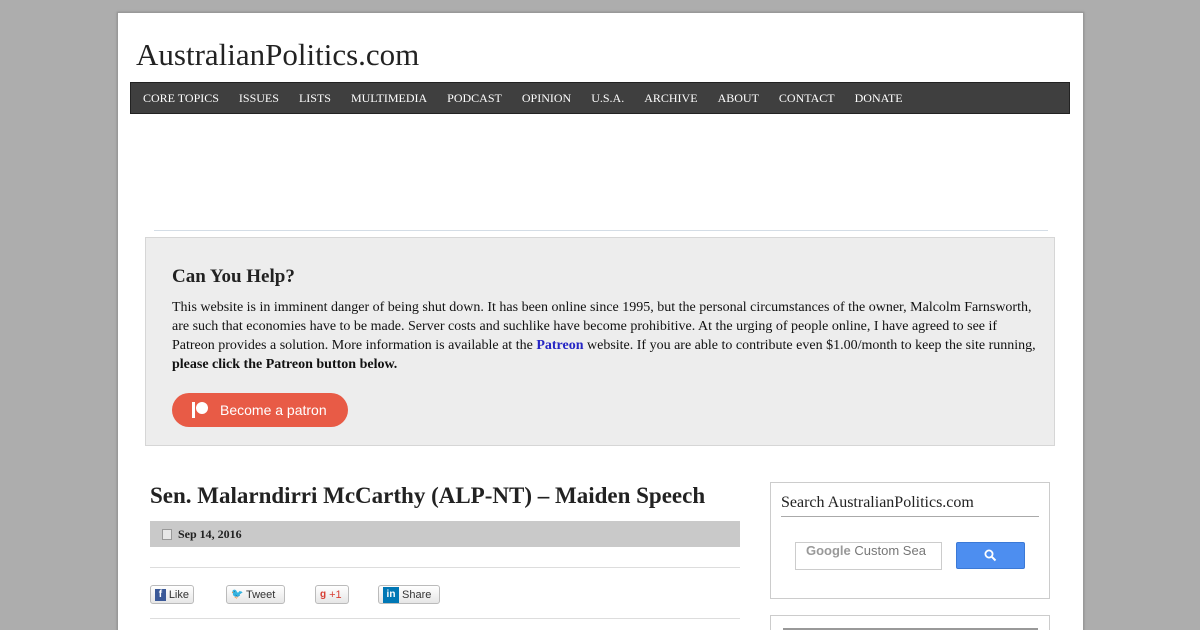 This screenshot has height=630, width=1200. Describe the element at coordinates (445, 618) in the screenshot. I see `share-divider-bottom` at that location.